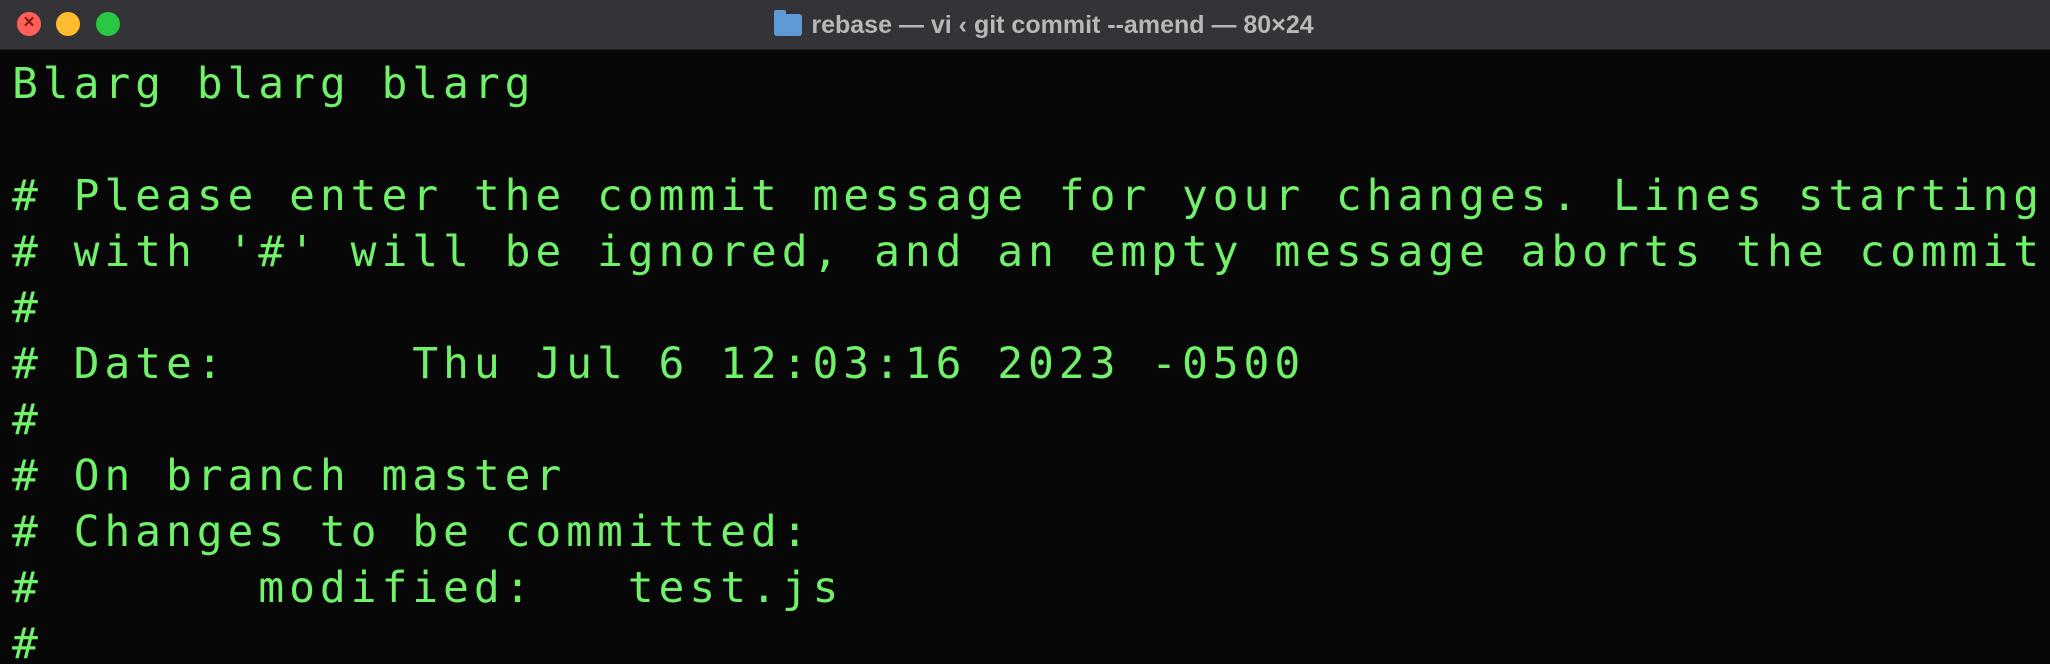  I want to click on buffer-line: # On branch master, so click(289, 476).